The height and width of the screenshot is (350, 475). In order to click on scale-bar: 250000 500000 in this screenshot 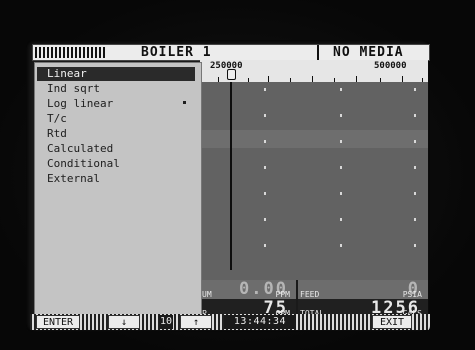, I will do `click(314, 71)`.